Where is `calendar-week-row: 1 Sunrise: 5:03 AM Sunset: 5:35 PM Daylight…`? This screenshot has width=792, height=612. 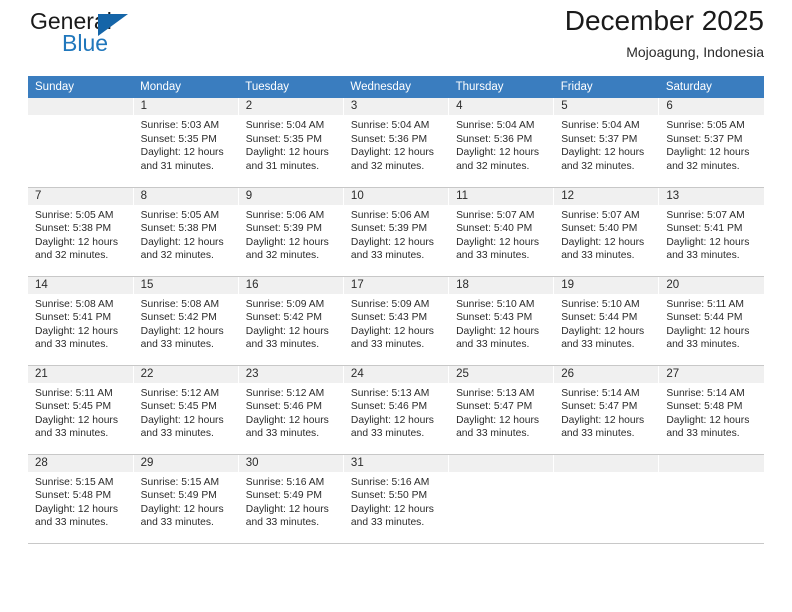
calendar-week-row: 1 Sunrise: 5:03 AM Sunset: 5:35 PM Daylight… is located at coordinates (396, 143).